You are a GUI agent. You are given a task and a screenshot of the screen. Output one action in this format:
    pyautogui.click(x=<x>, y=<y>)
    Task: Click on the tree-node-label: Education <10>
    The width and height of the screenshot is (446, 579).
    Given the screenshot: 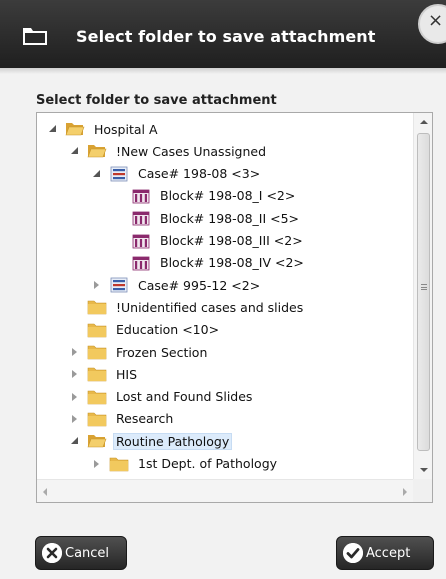 What is the action you would take?
    pyautogui.click(x=168, y=330)
    